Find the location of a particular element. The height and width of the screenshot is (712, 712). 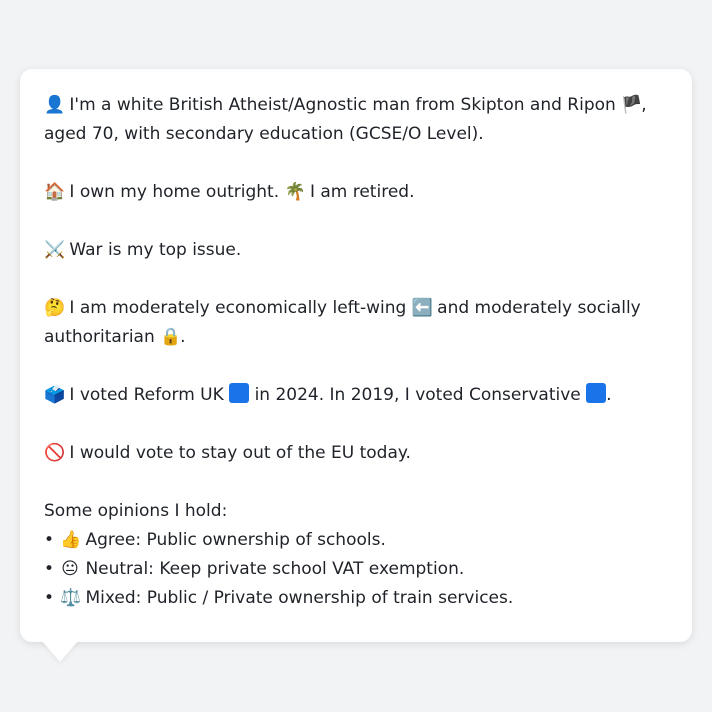

ideology-text-a: I am moderately economically left-wing is located at coordinates (238, 308).